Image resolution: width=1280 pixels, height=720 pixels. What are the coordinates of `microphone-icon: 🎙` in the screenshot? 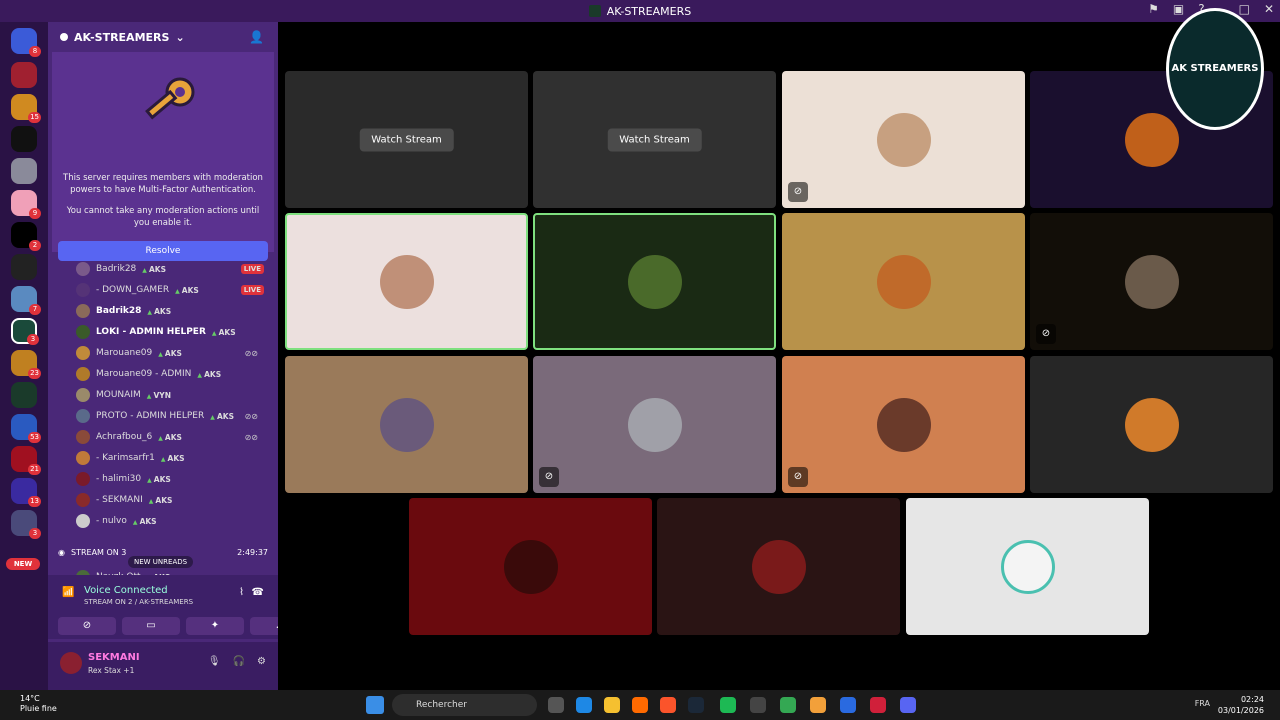 It's located at (214, 661).